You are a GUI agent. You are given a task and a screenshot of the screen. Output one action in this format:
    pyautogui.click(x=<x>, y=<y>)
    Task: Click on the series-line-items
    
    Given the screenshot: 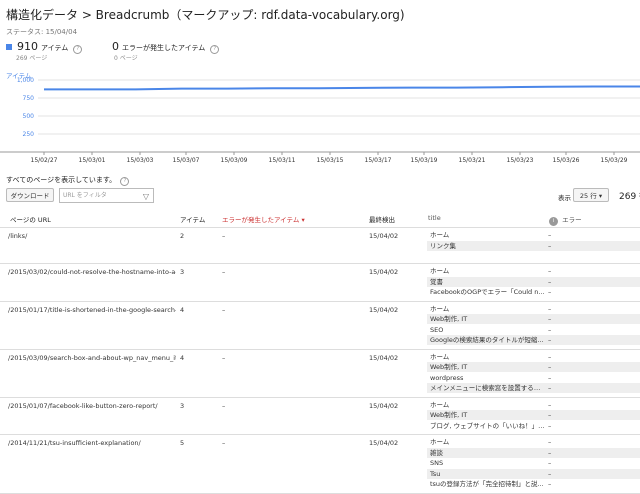 What is the action you would take?
    pyautogui.click(x=342, y=88)
    